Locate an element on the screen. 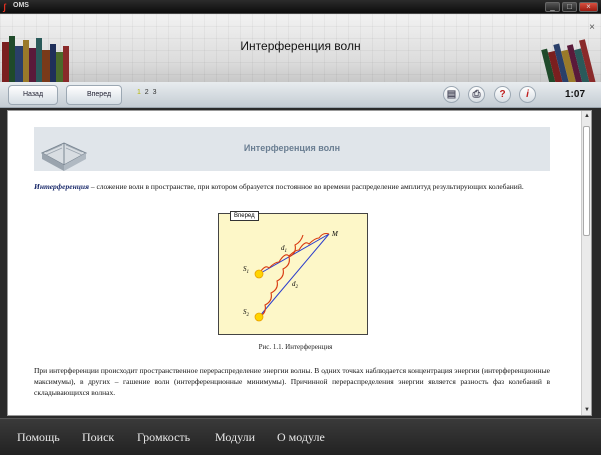 The image size is (601, 455). bottom-menu: Помощь Поиск Громкость Модули О модуле is located at coordinates (300, 436).